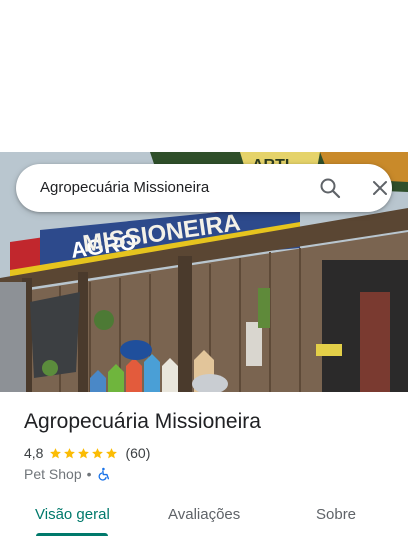 The width and height of the screenshot is (408, 544). I want to click on close-icon, so click(380, 188).